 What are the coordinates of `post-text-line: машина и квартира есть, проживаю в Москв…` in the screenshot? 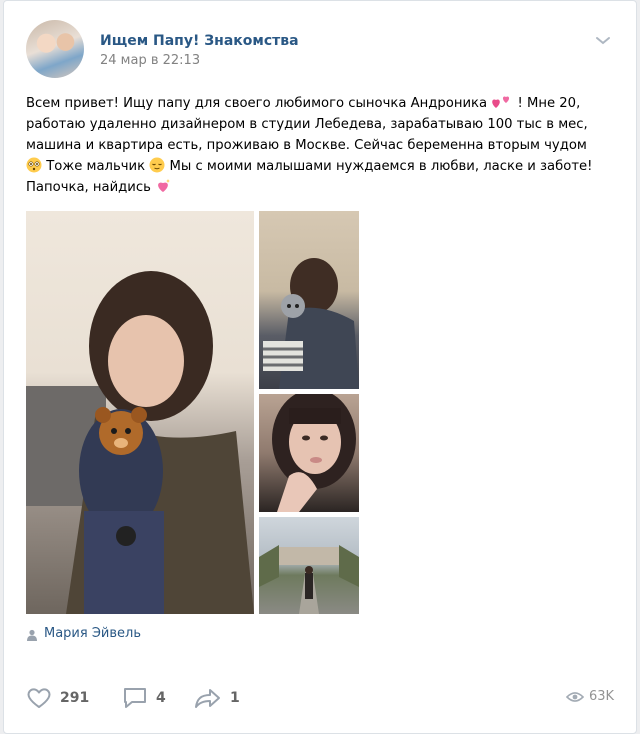 It's located at (306, 145).